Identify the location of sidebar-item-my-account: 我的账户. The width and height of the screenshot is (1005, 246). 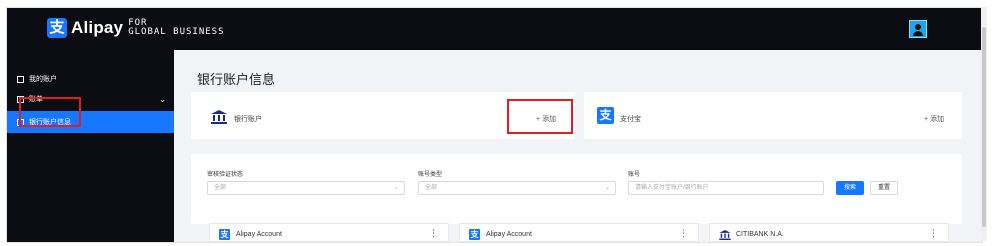
(90, 79).